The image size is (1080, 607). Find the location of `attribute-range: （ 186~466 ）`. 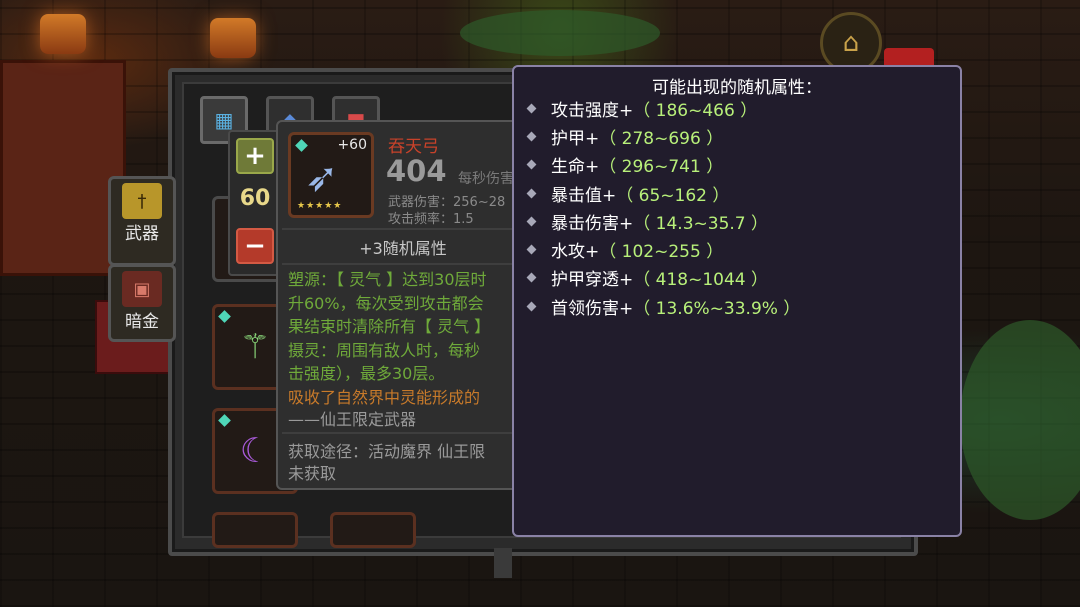

attribute-range: （ 186~466 ） is located at coordinates (695, 110).